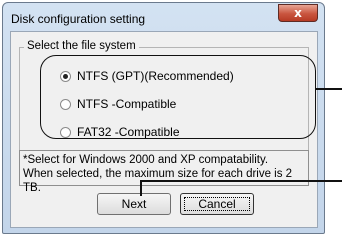 The width and height of the screenshot is (343, 244). I want to click on cancel-button: Cancel, so click(217, 204).